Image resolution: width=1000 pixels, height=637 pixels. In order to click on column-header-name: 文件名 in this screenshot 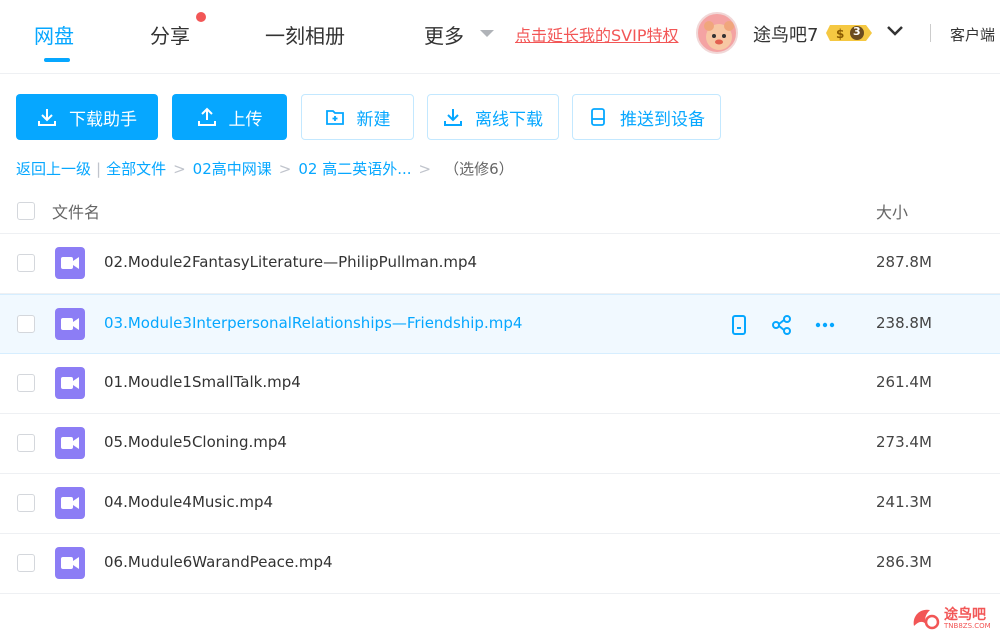, I will do `click(76, 211)`.